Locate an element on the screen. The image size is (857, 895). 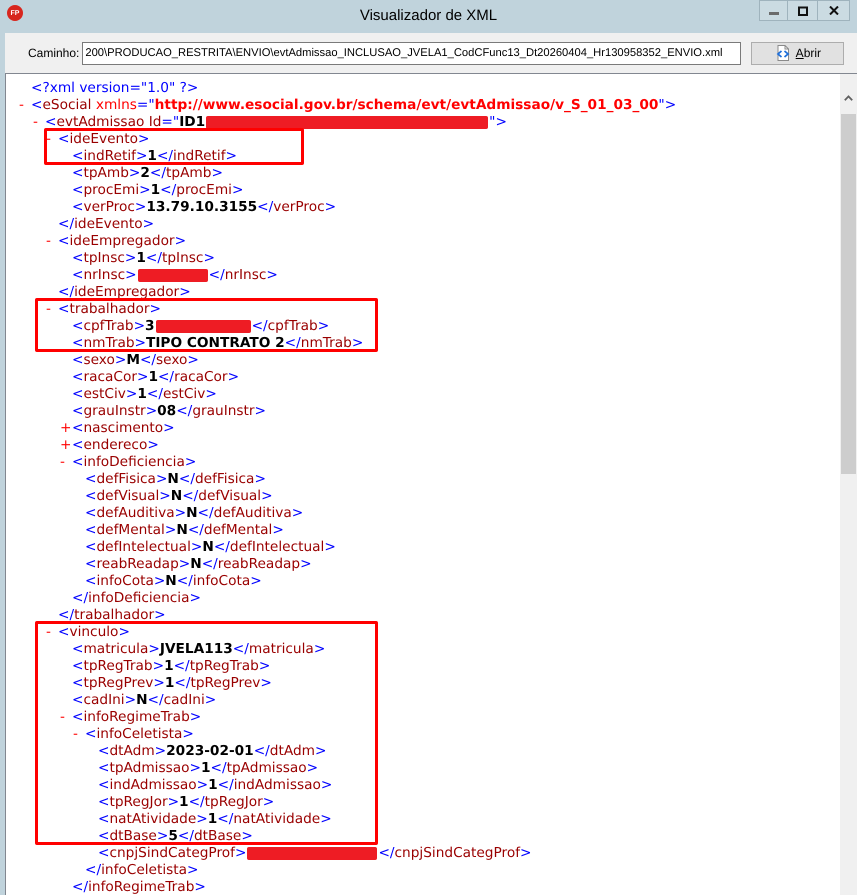
close-icon is located at coordinates (833, 10).